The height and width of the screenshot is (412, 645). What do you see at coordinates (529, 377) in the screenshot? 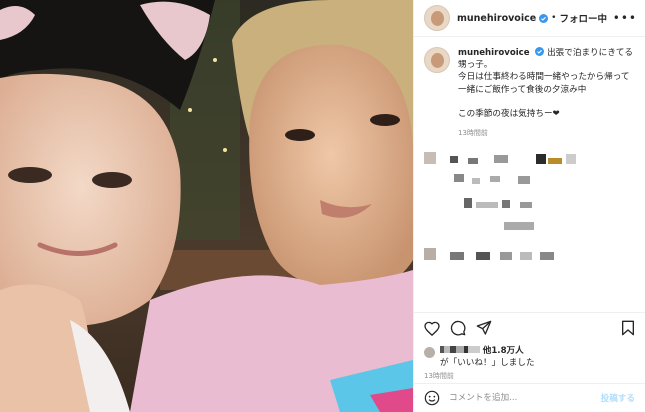
I see `post-timestamp: 13時間前` at bounding box center [529, 377].